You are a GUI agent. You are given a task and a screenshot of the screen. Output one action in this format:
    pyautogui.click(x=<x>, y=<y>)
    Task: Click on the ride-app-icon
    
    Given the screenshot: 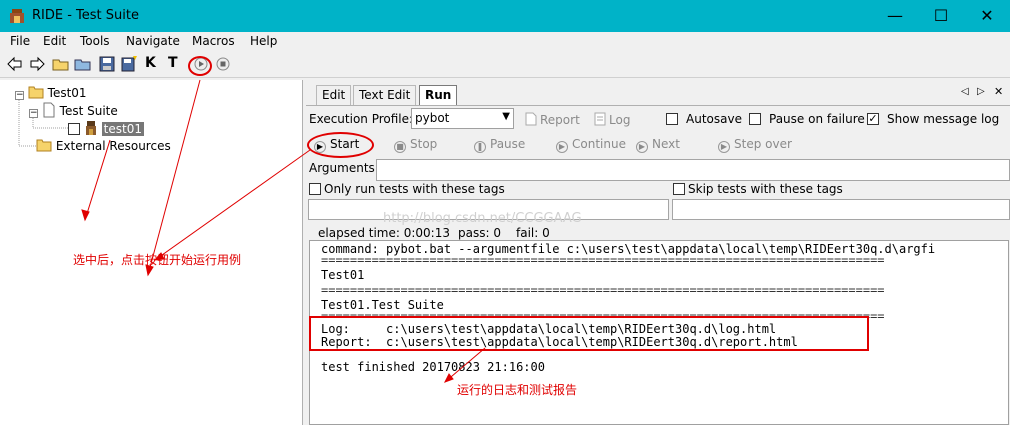 What is the action you would take?
    pyautogui.click(x=17, y=16)
    